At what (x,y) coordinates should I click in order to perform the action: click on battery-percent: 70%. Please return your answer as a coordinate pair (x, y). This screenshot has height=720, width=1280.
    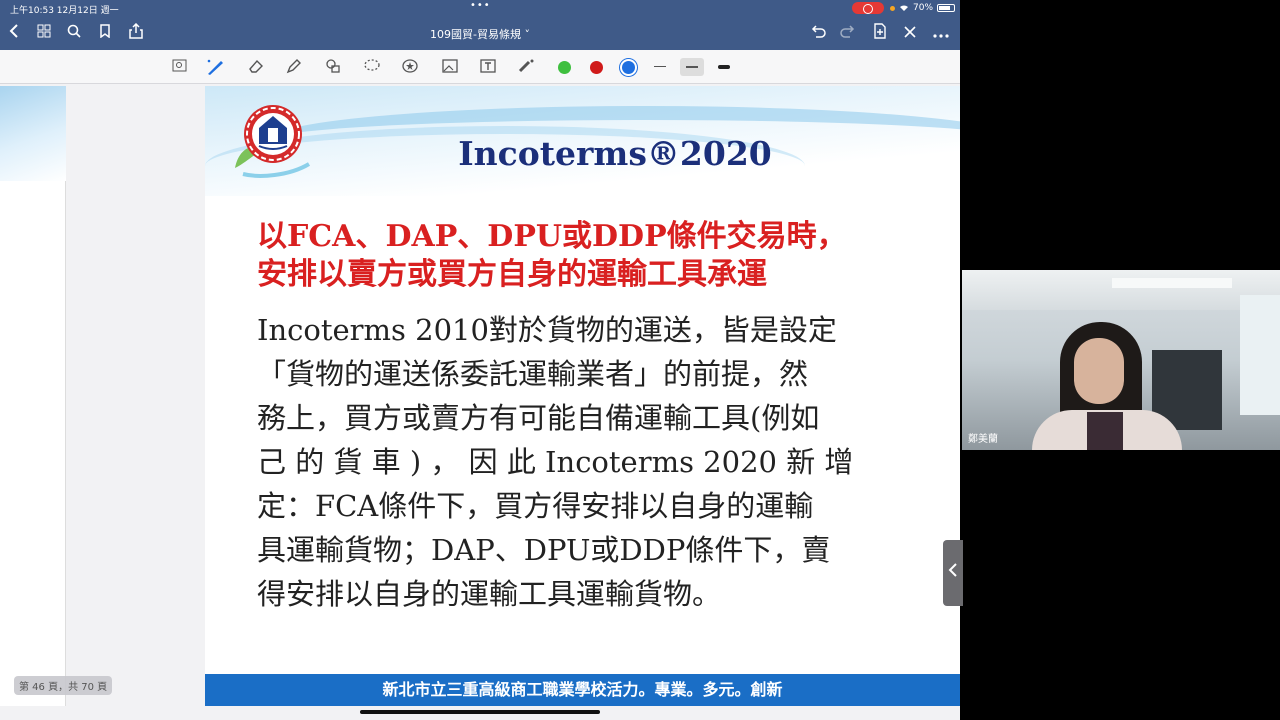
    Looking at the image, I should click on (923, 8).